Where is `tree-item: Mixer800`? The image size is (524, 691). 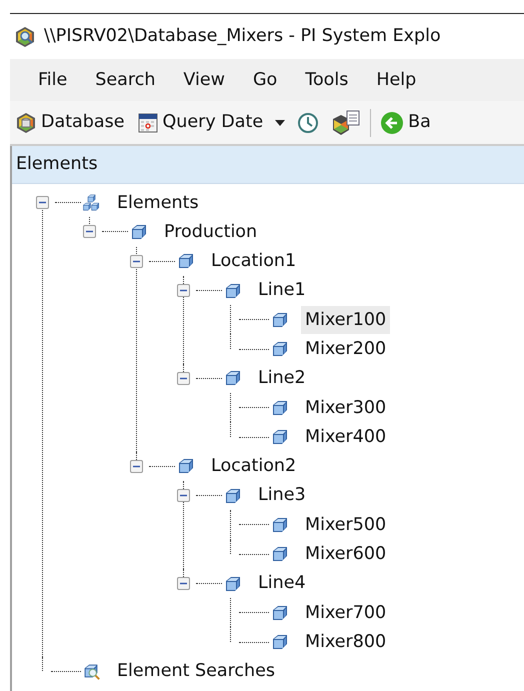 tree-item: Mixer800 is located at coordinates (345, 642).